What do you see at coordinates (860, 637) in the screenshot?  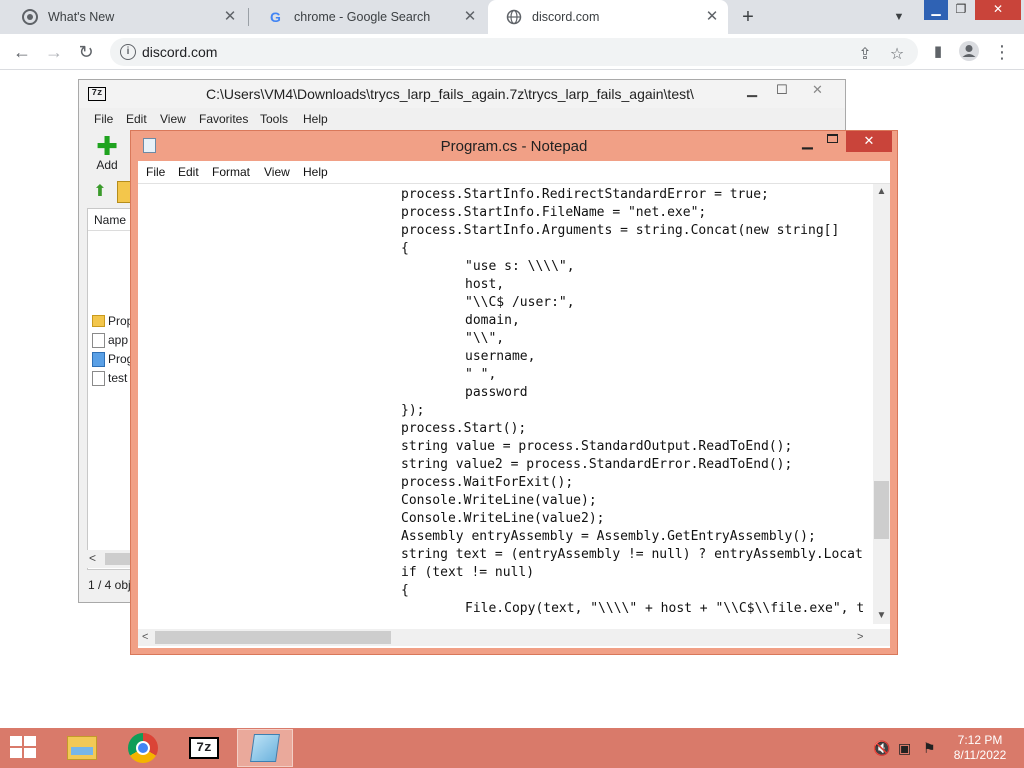 I see `scroll-right-icon: >` at bounding box center [860, 637].